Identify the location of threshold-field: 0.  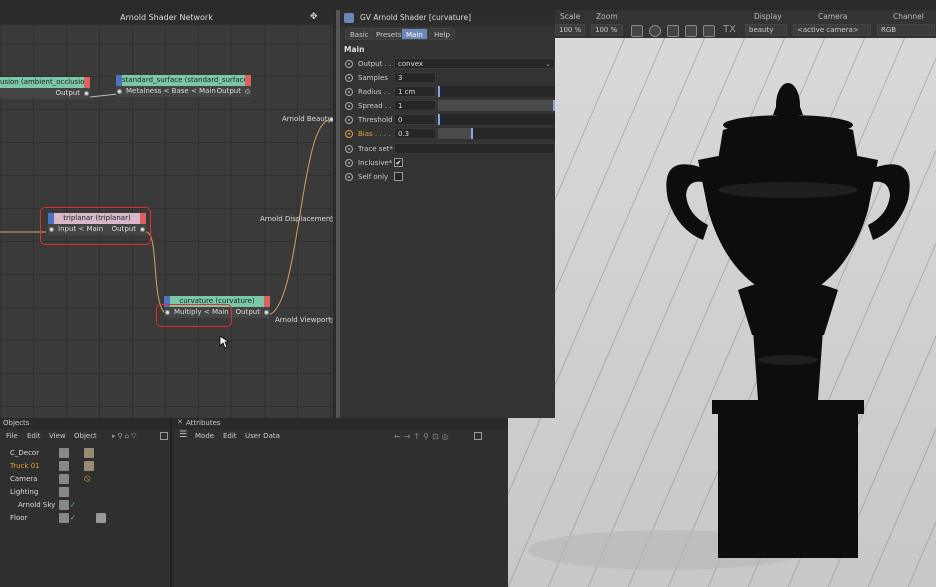
(415, 119).